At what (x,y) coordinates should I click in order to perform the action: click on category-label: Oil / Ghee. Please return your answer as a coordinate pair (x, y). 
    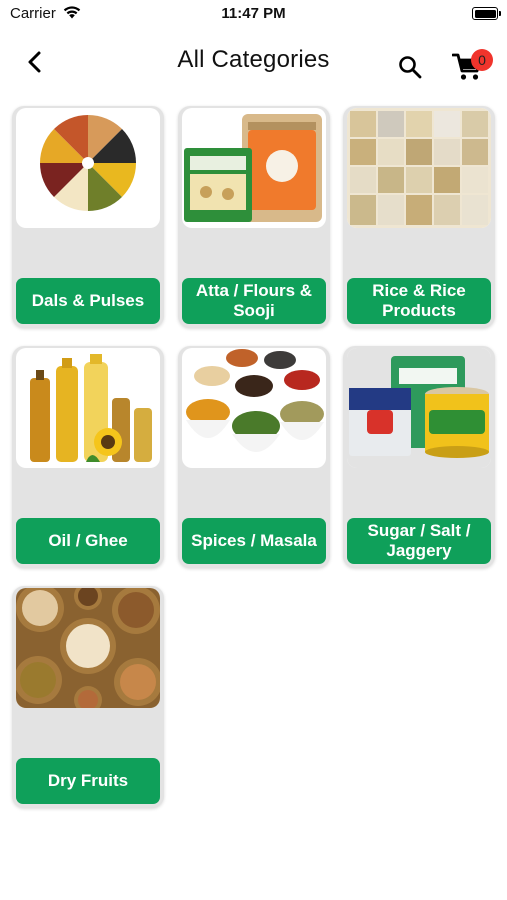
    Looking at the image, I should click on (88, 541).